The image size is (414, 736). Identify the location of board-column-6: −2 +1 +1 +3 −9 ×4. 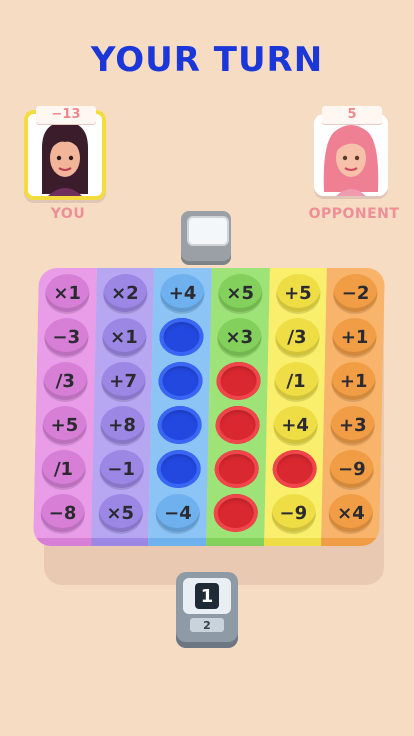
(353, 407).